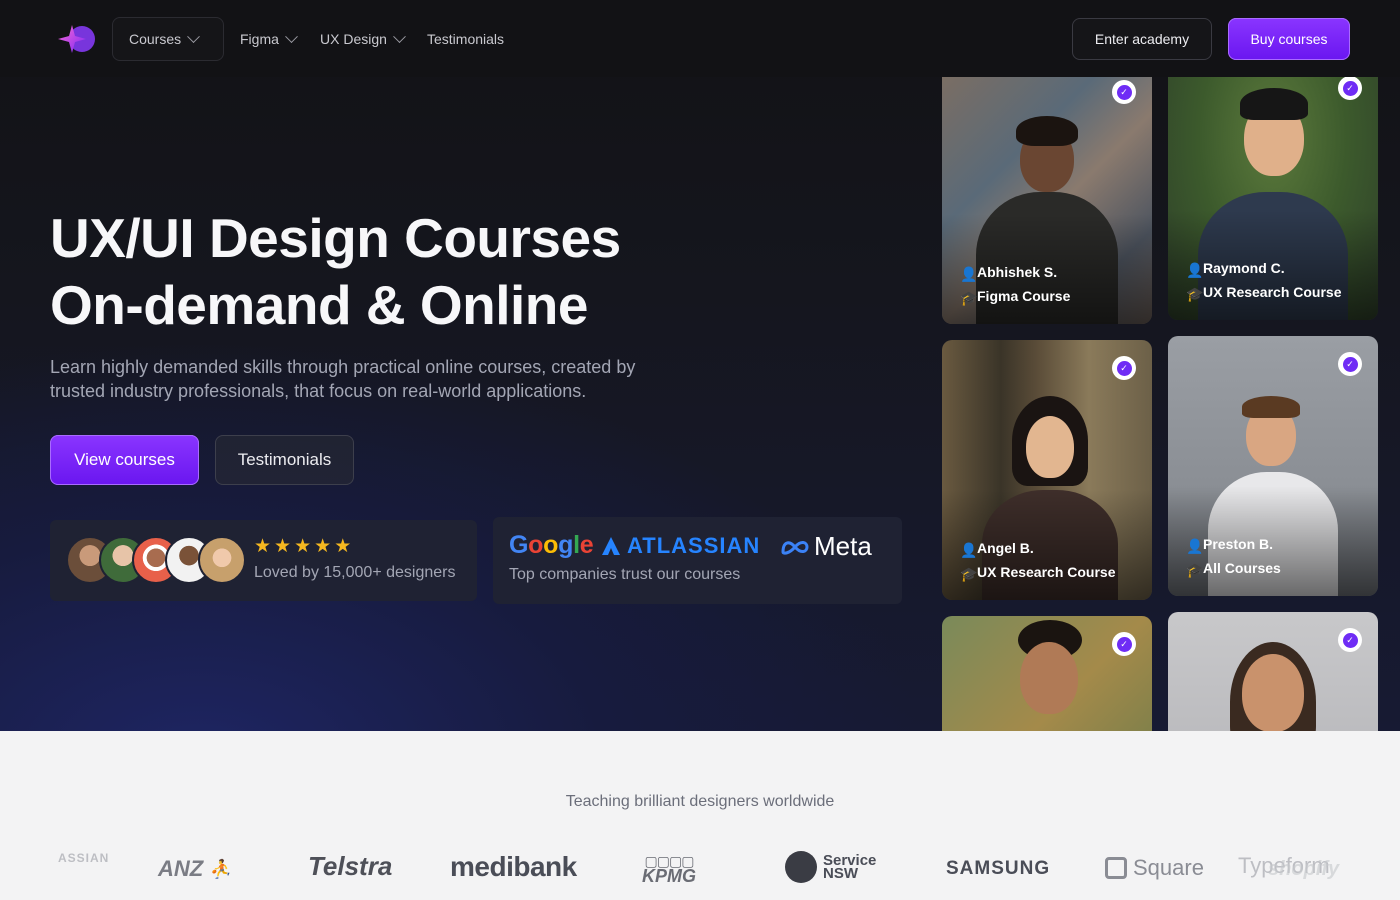 This screenshot has height=900, width=1400. Describe the element at coordinates (1005, 548) in the screenshot. I see `testimonial-name: Angel B.` at that location.